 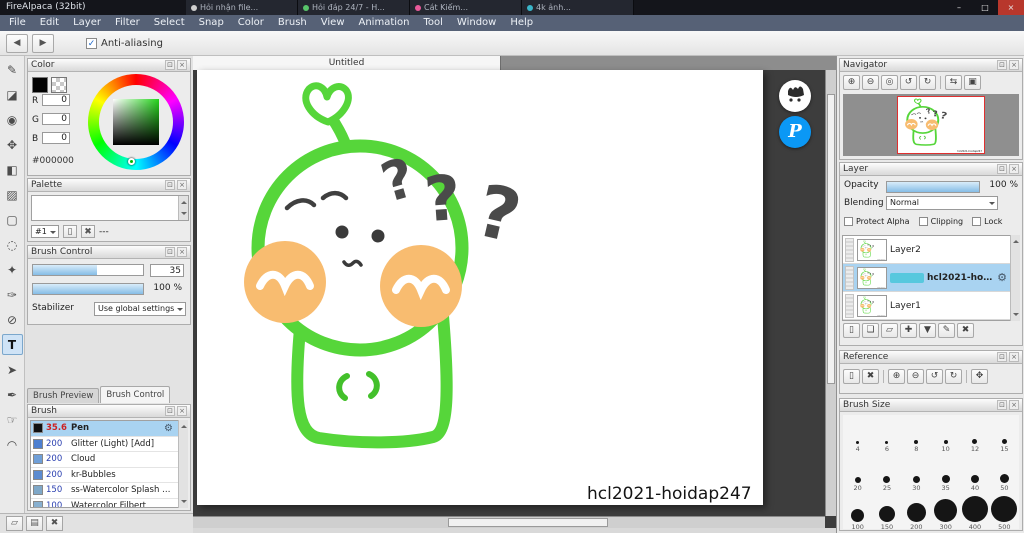 I want to click on red-field: 0, so click(x=56, y=100).